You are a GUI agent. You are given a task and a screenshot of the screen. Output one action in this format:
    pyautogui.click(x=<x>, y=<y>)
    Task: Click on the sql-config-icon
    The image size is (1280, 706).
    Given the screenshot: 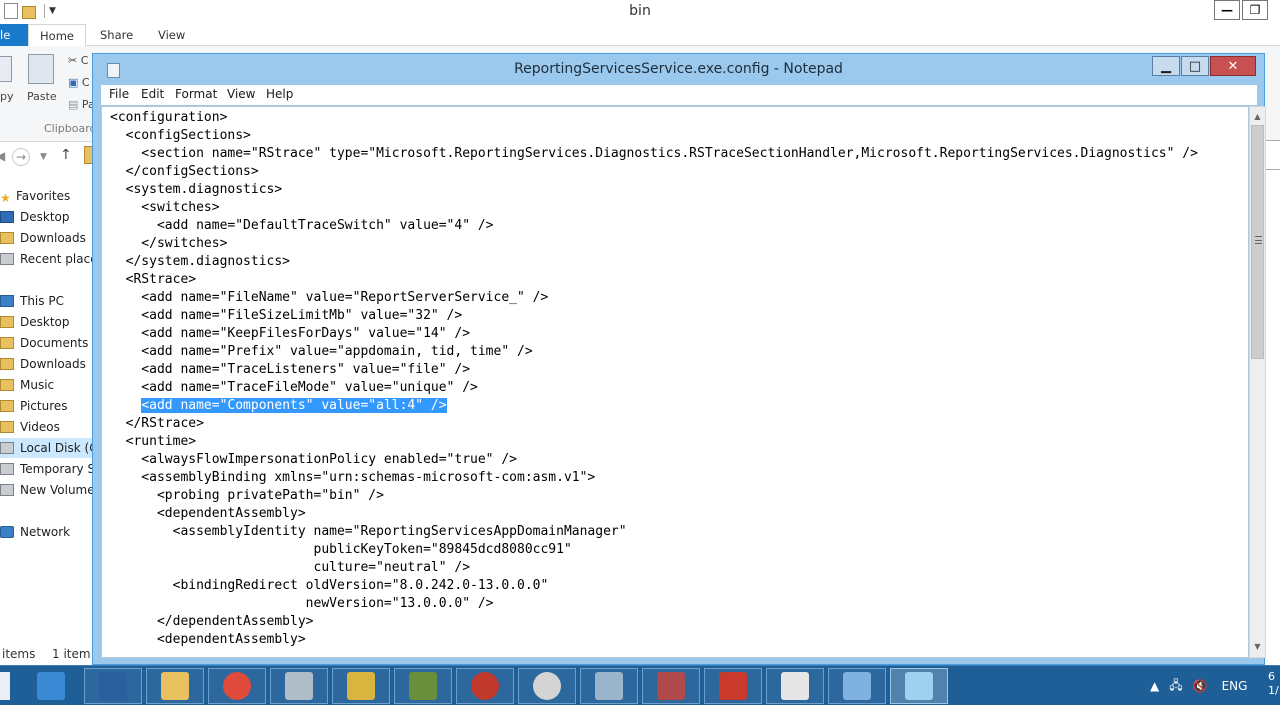 What is the action you would take?
    pyautogui.click(x=423, y=686)
    